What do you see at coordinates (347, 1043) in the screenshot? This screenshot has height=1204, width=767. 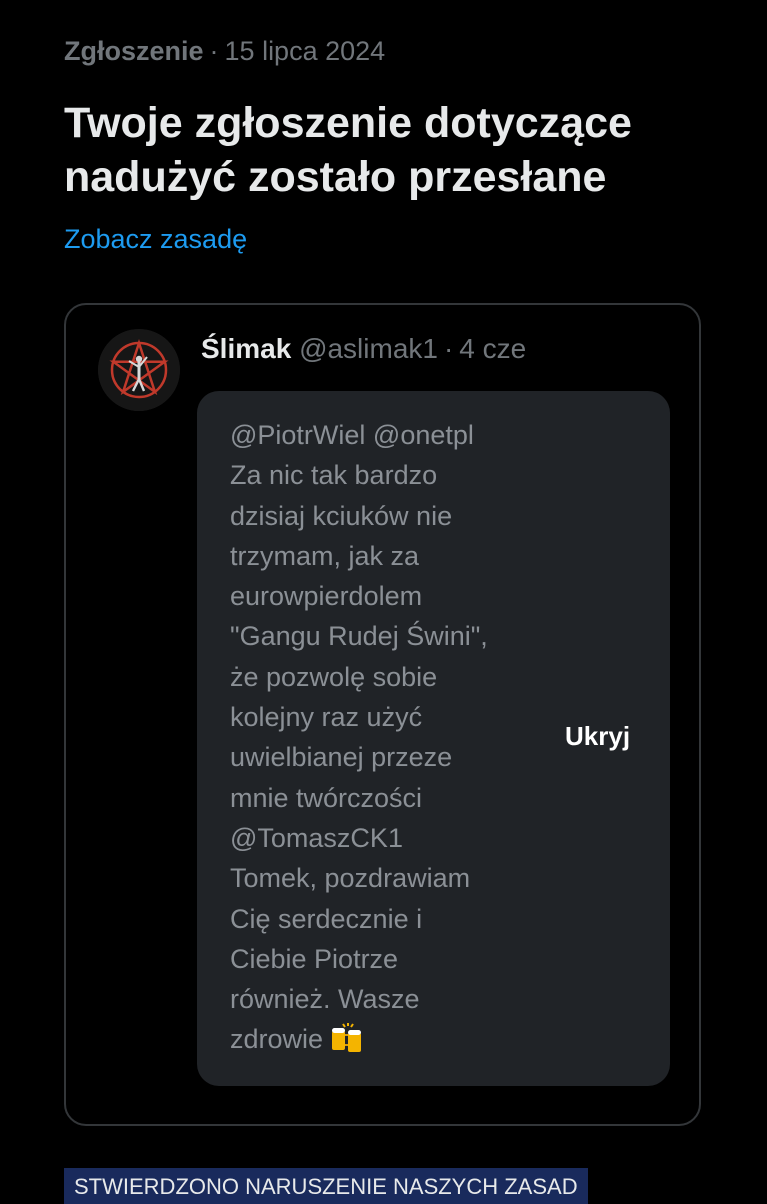 I see `clinking-beer-mugs-icon` at bounding box center [347, 1043].